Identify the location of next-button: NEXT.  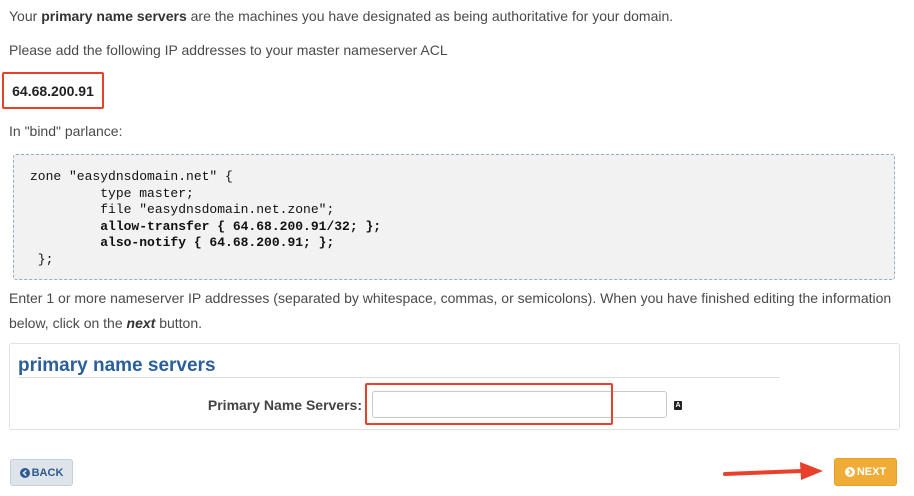
(865, 472).